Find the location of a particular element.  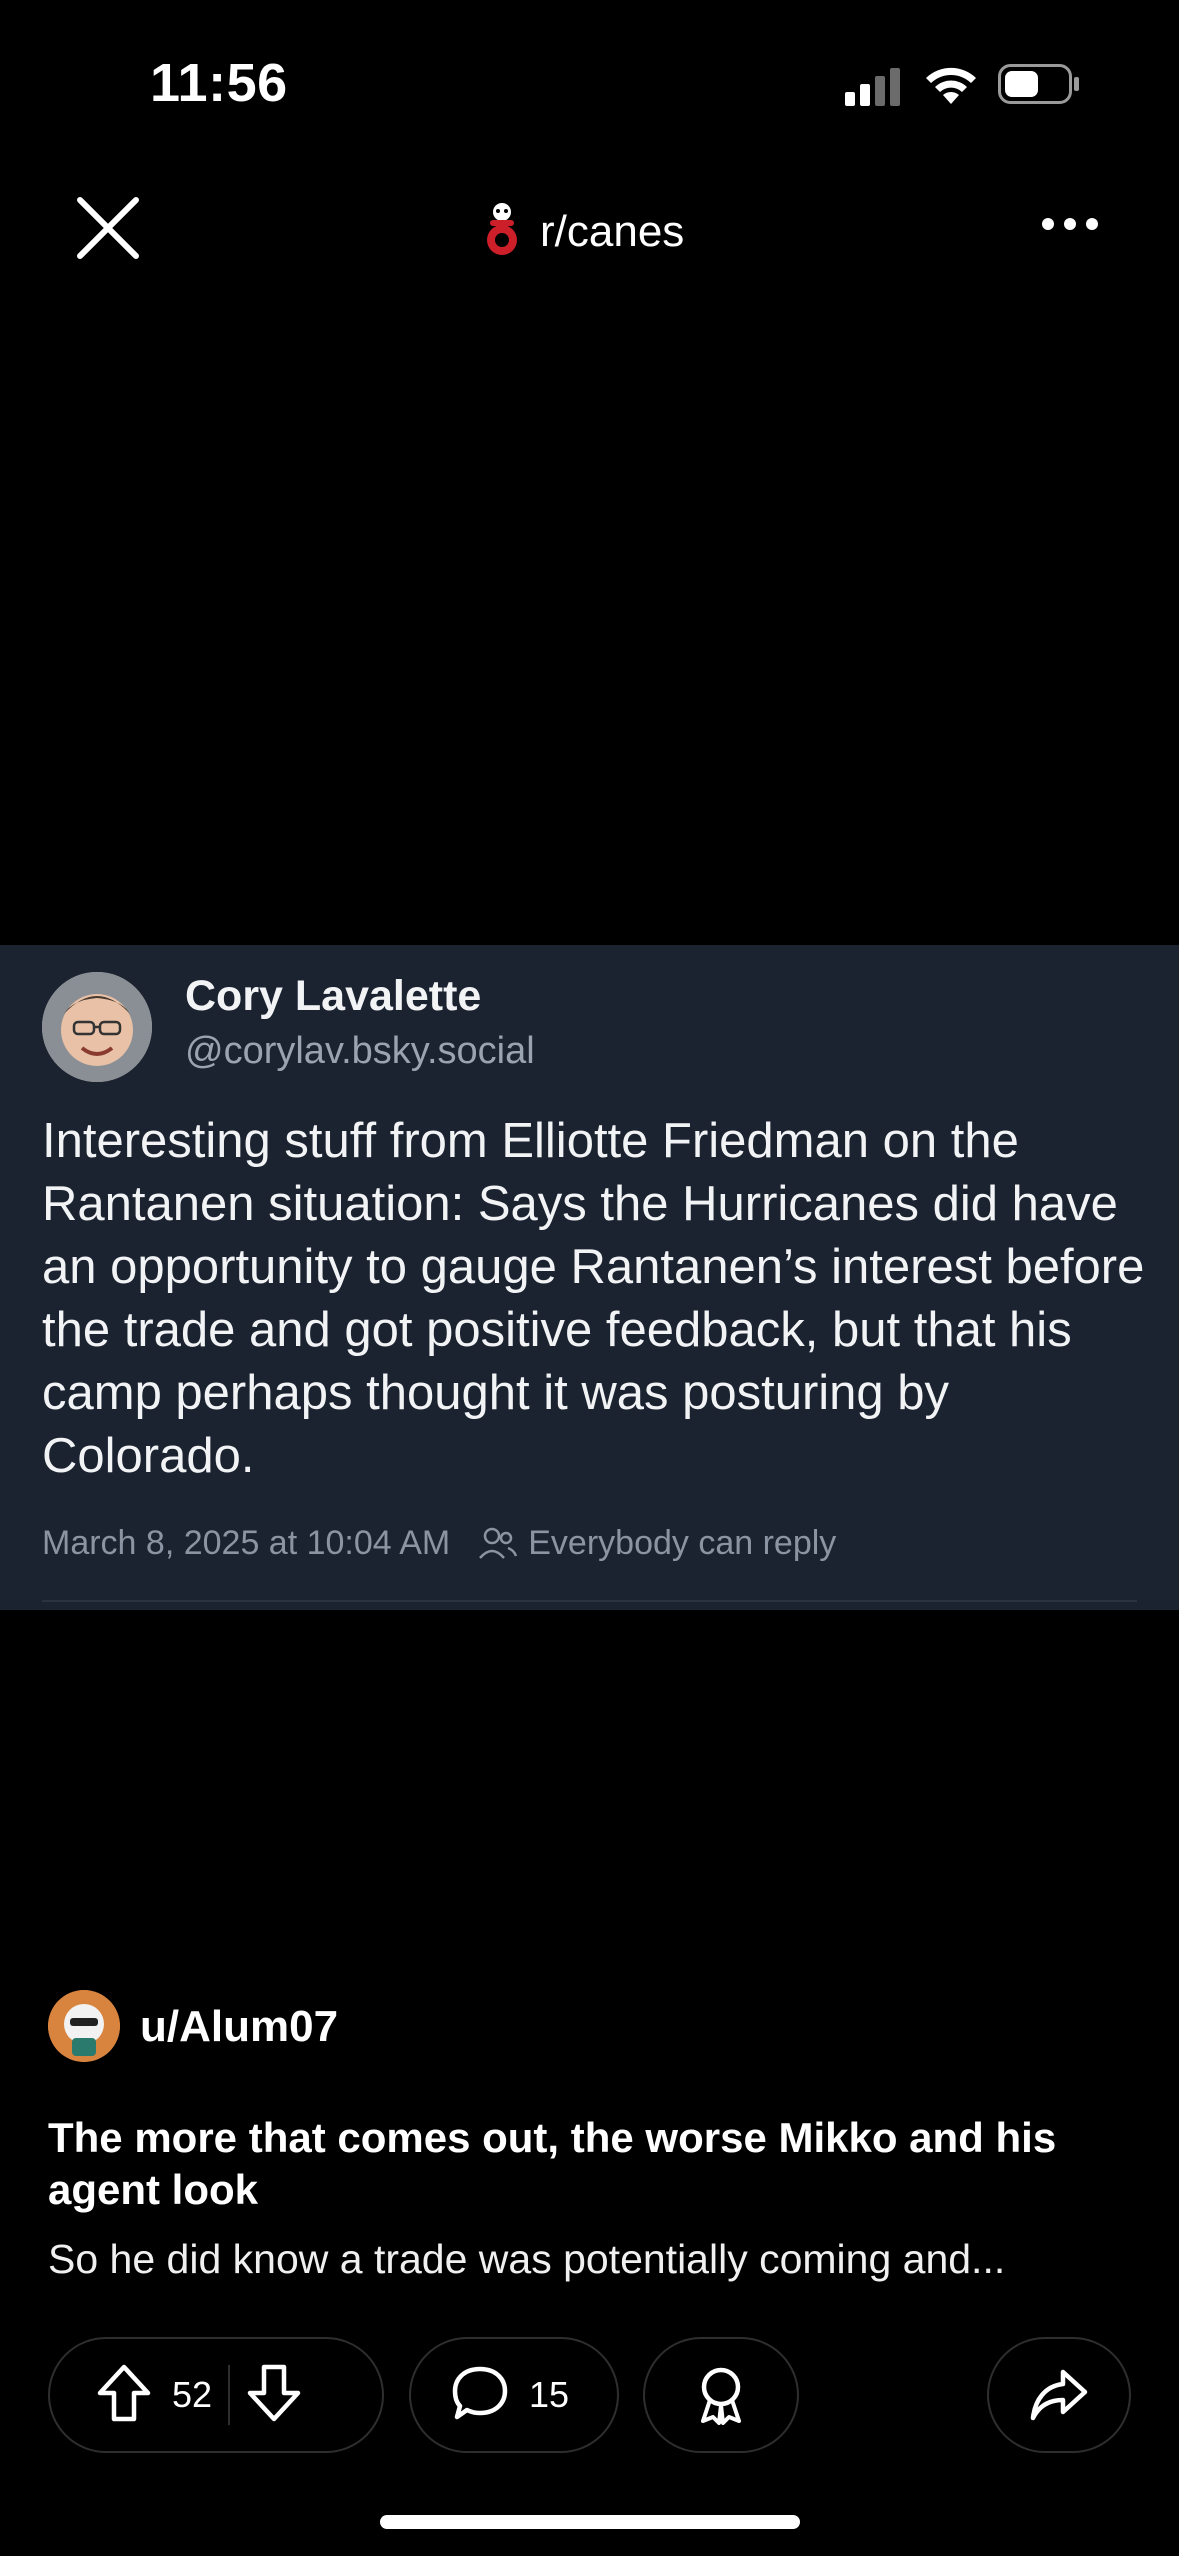

subreddit-link: r/canes is located at coordinates (582, 231).